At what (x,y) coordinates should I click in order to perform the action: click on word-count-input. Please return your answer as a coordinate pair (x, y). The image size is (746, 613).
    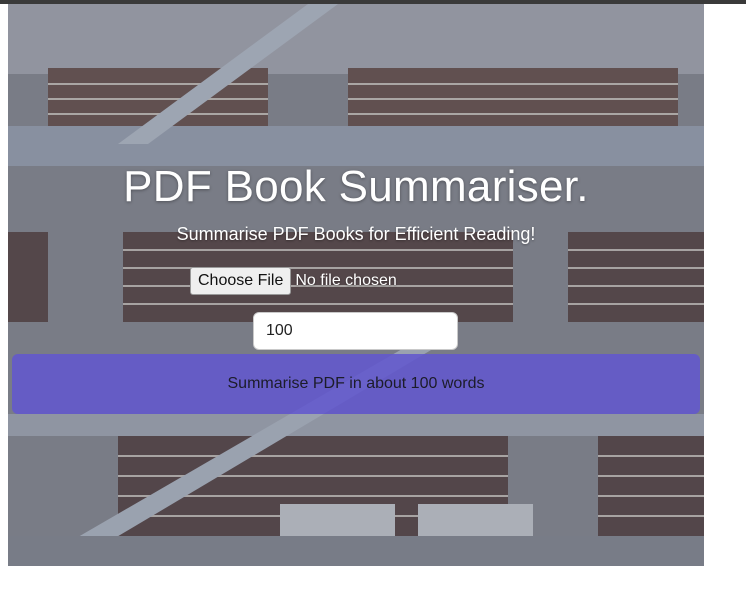
    Looking at the image, I should click on (355, 331).